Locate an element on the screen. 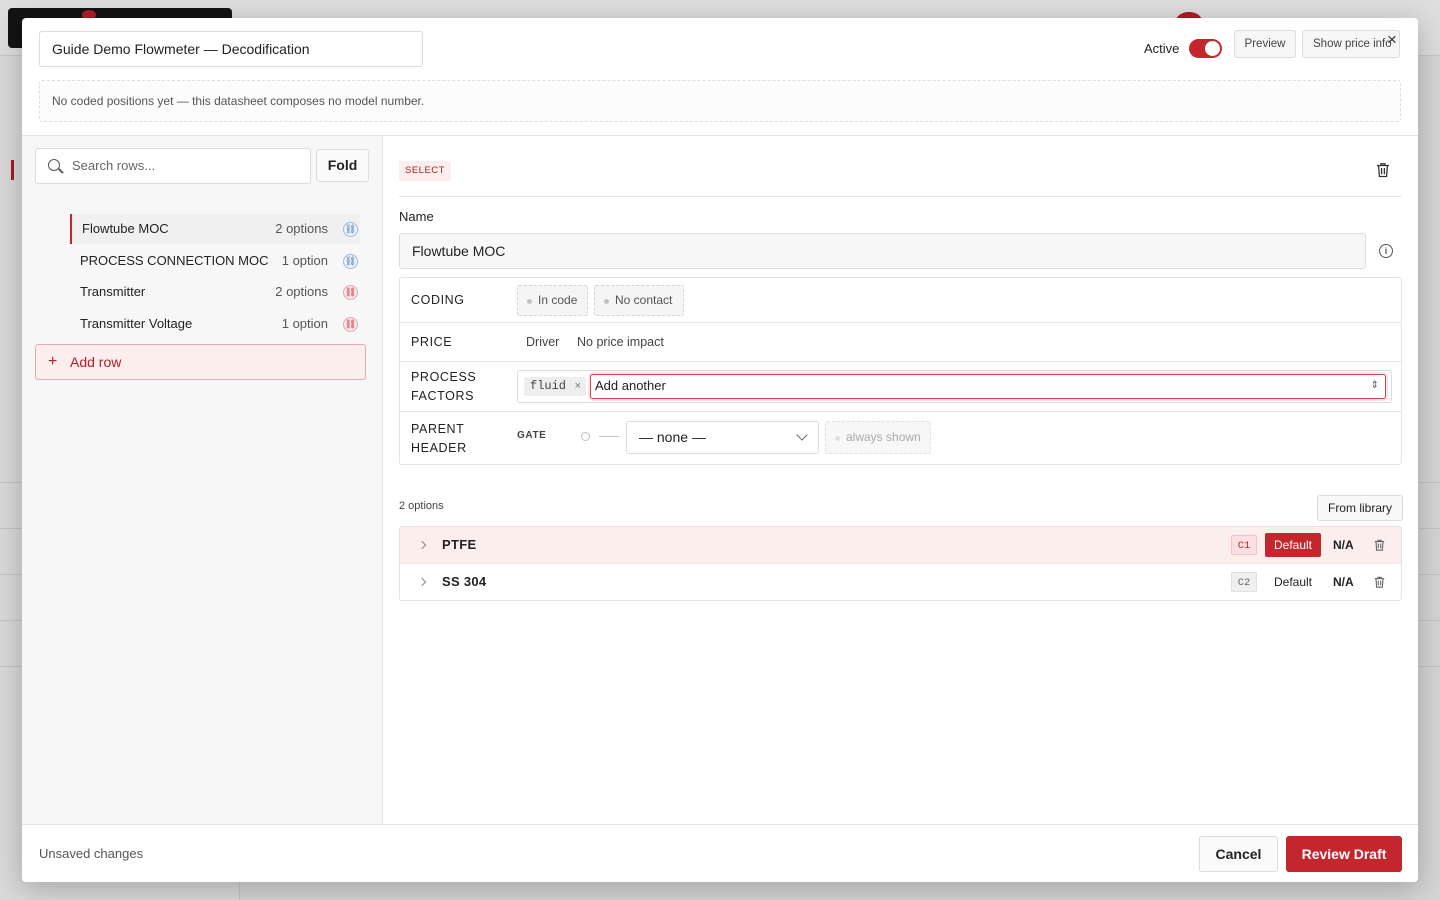 The height and width of the screenshot is (900, 1440). coding-row: CODING In code No contact is located at coordinates (900, 300).